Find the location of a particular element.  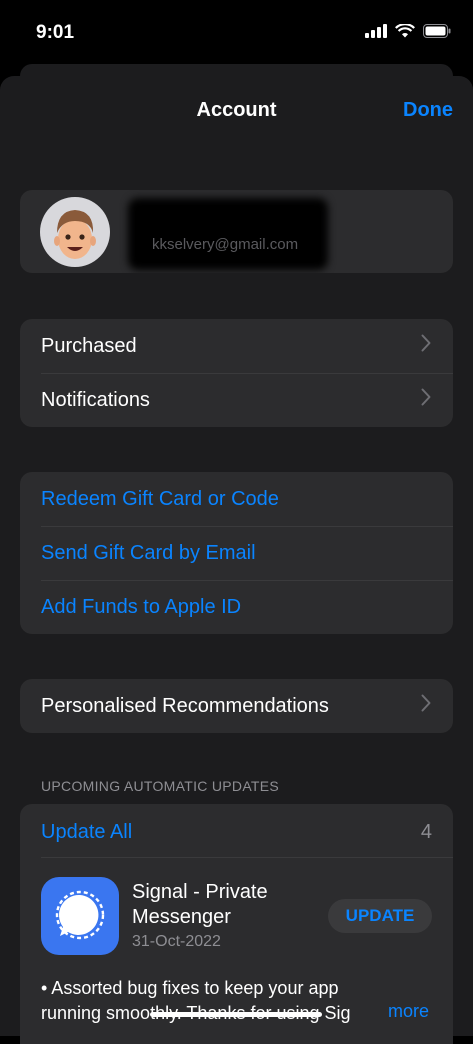

row-label: Redeem Gift Card or Code is located at coordinates (160, 498).